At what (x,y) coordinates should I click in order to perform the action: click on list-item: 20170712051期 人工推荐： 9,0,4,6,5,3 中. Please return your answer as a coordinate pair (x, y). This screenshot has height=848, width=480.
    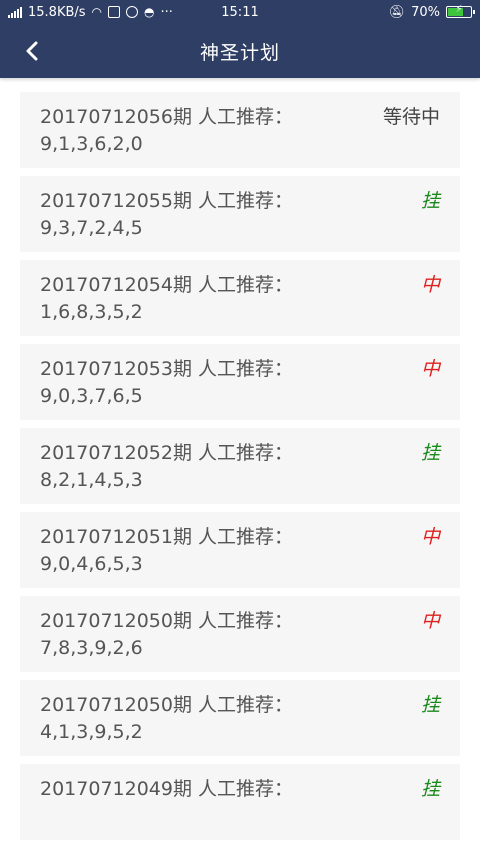
    Looking at the image, I should click on (240, 550).